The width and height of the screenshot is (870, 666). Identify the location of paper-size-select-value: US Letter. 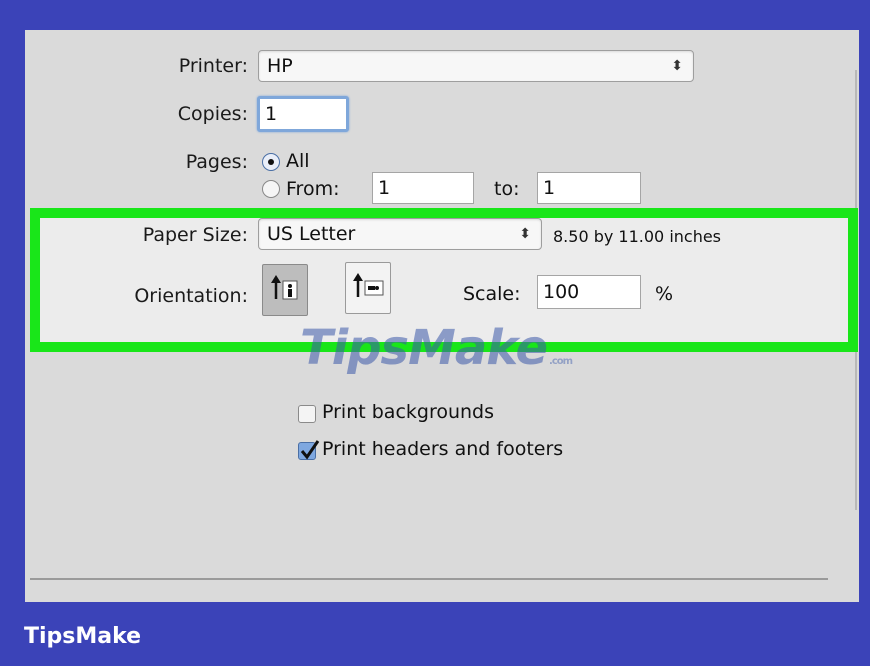
(311, 234).